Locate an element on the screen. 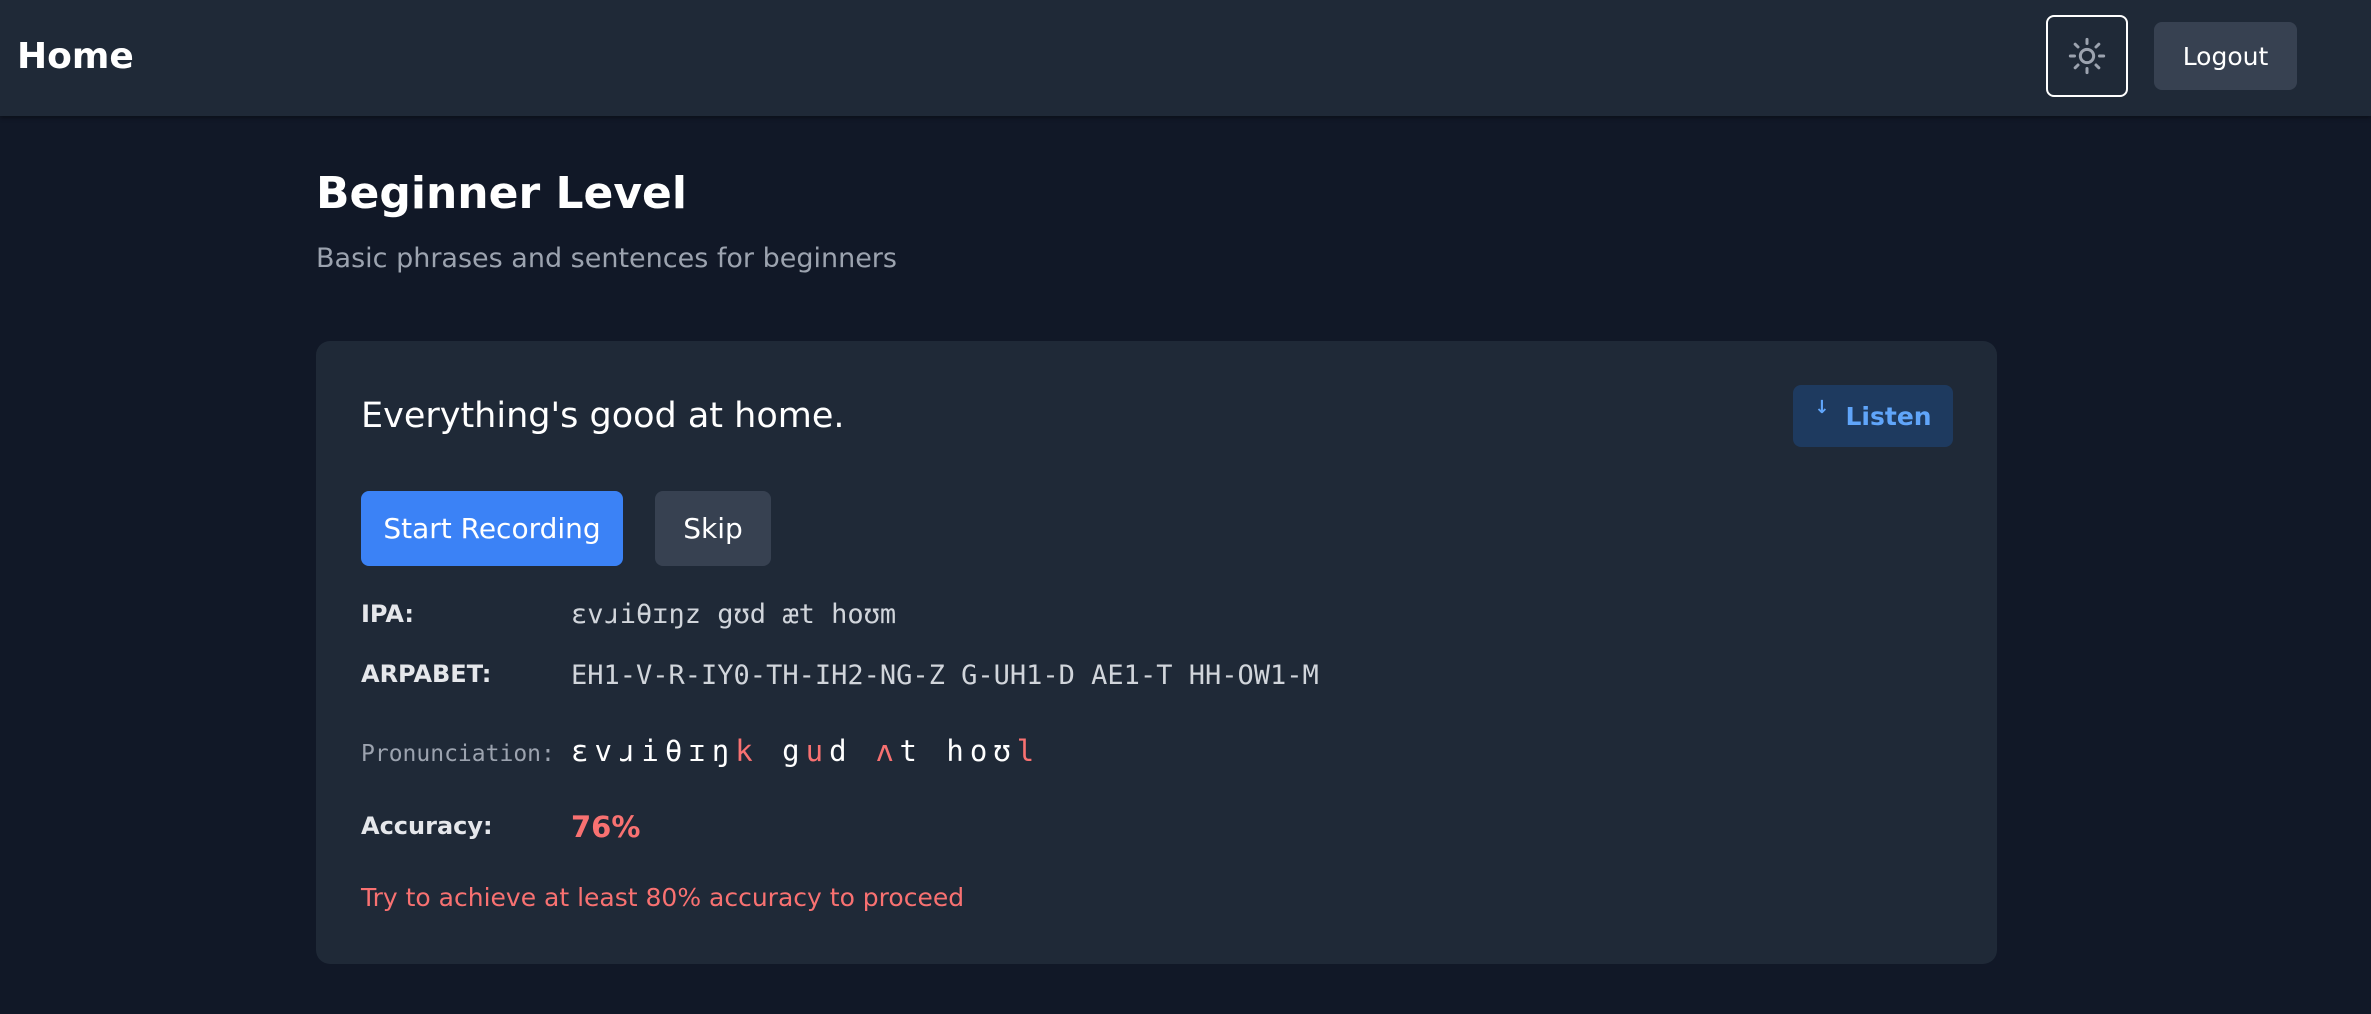 The height and width of the screenshot is (1014, 2371). pronunciation-segment-correct: g is located at coordinates (782, 751).